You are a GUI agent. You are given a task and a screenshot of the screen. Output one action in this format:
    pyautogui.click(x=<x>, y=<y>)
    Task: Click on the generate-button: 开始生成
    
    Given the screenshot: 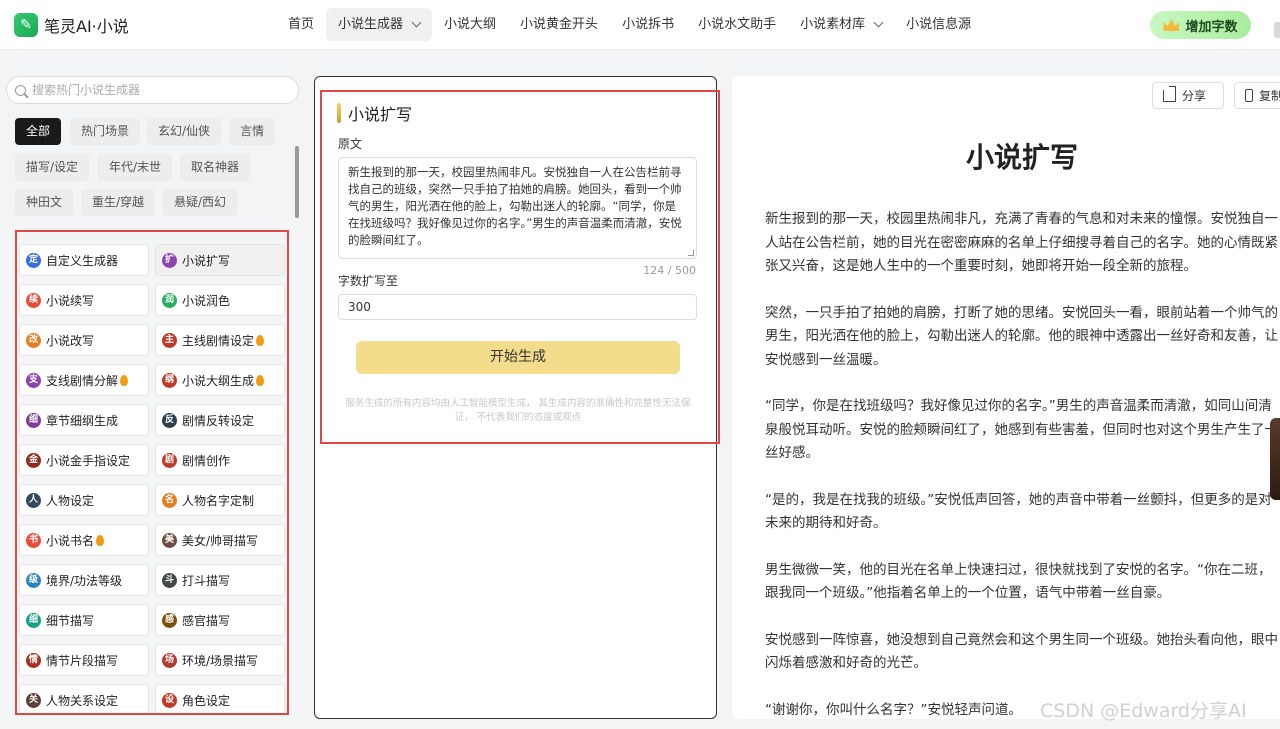 What is the action you would take?
    pyautogui.click(x=518, y=357)
    